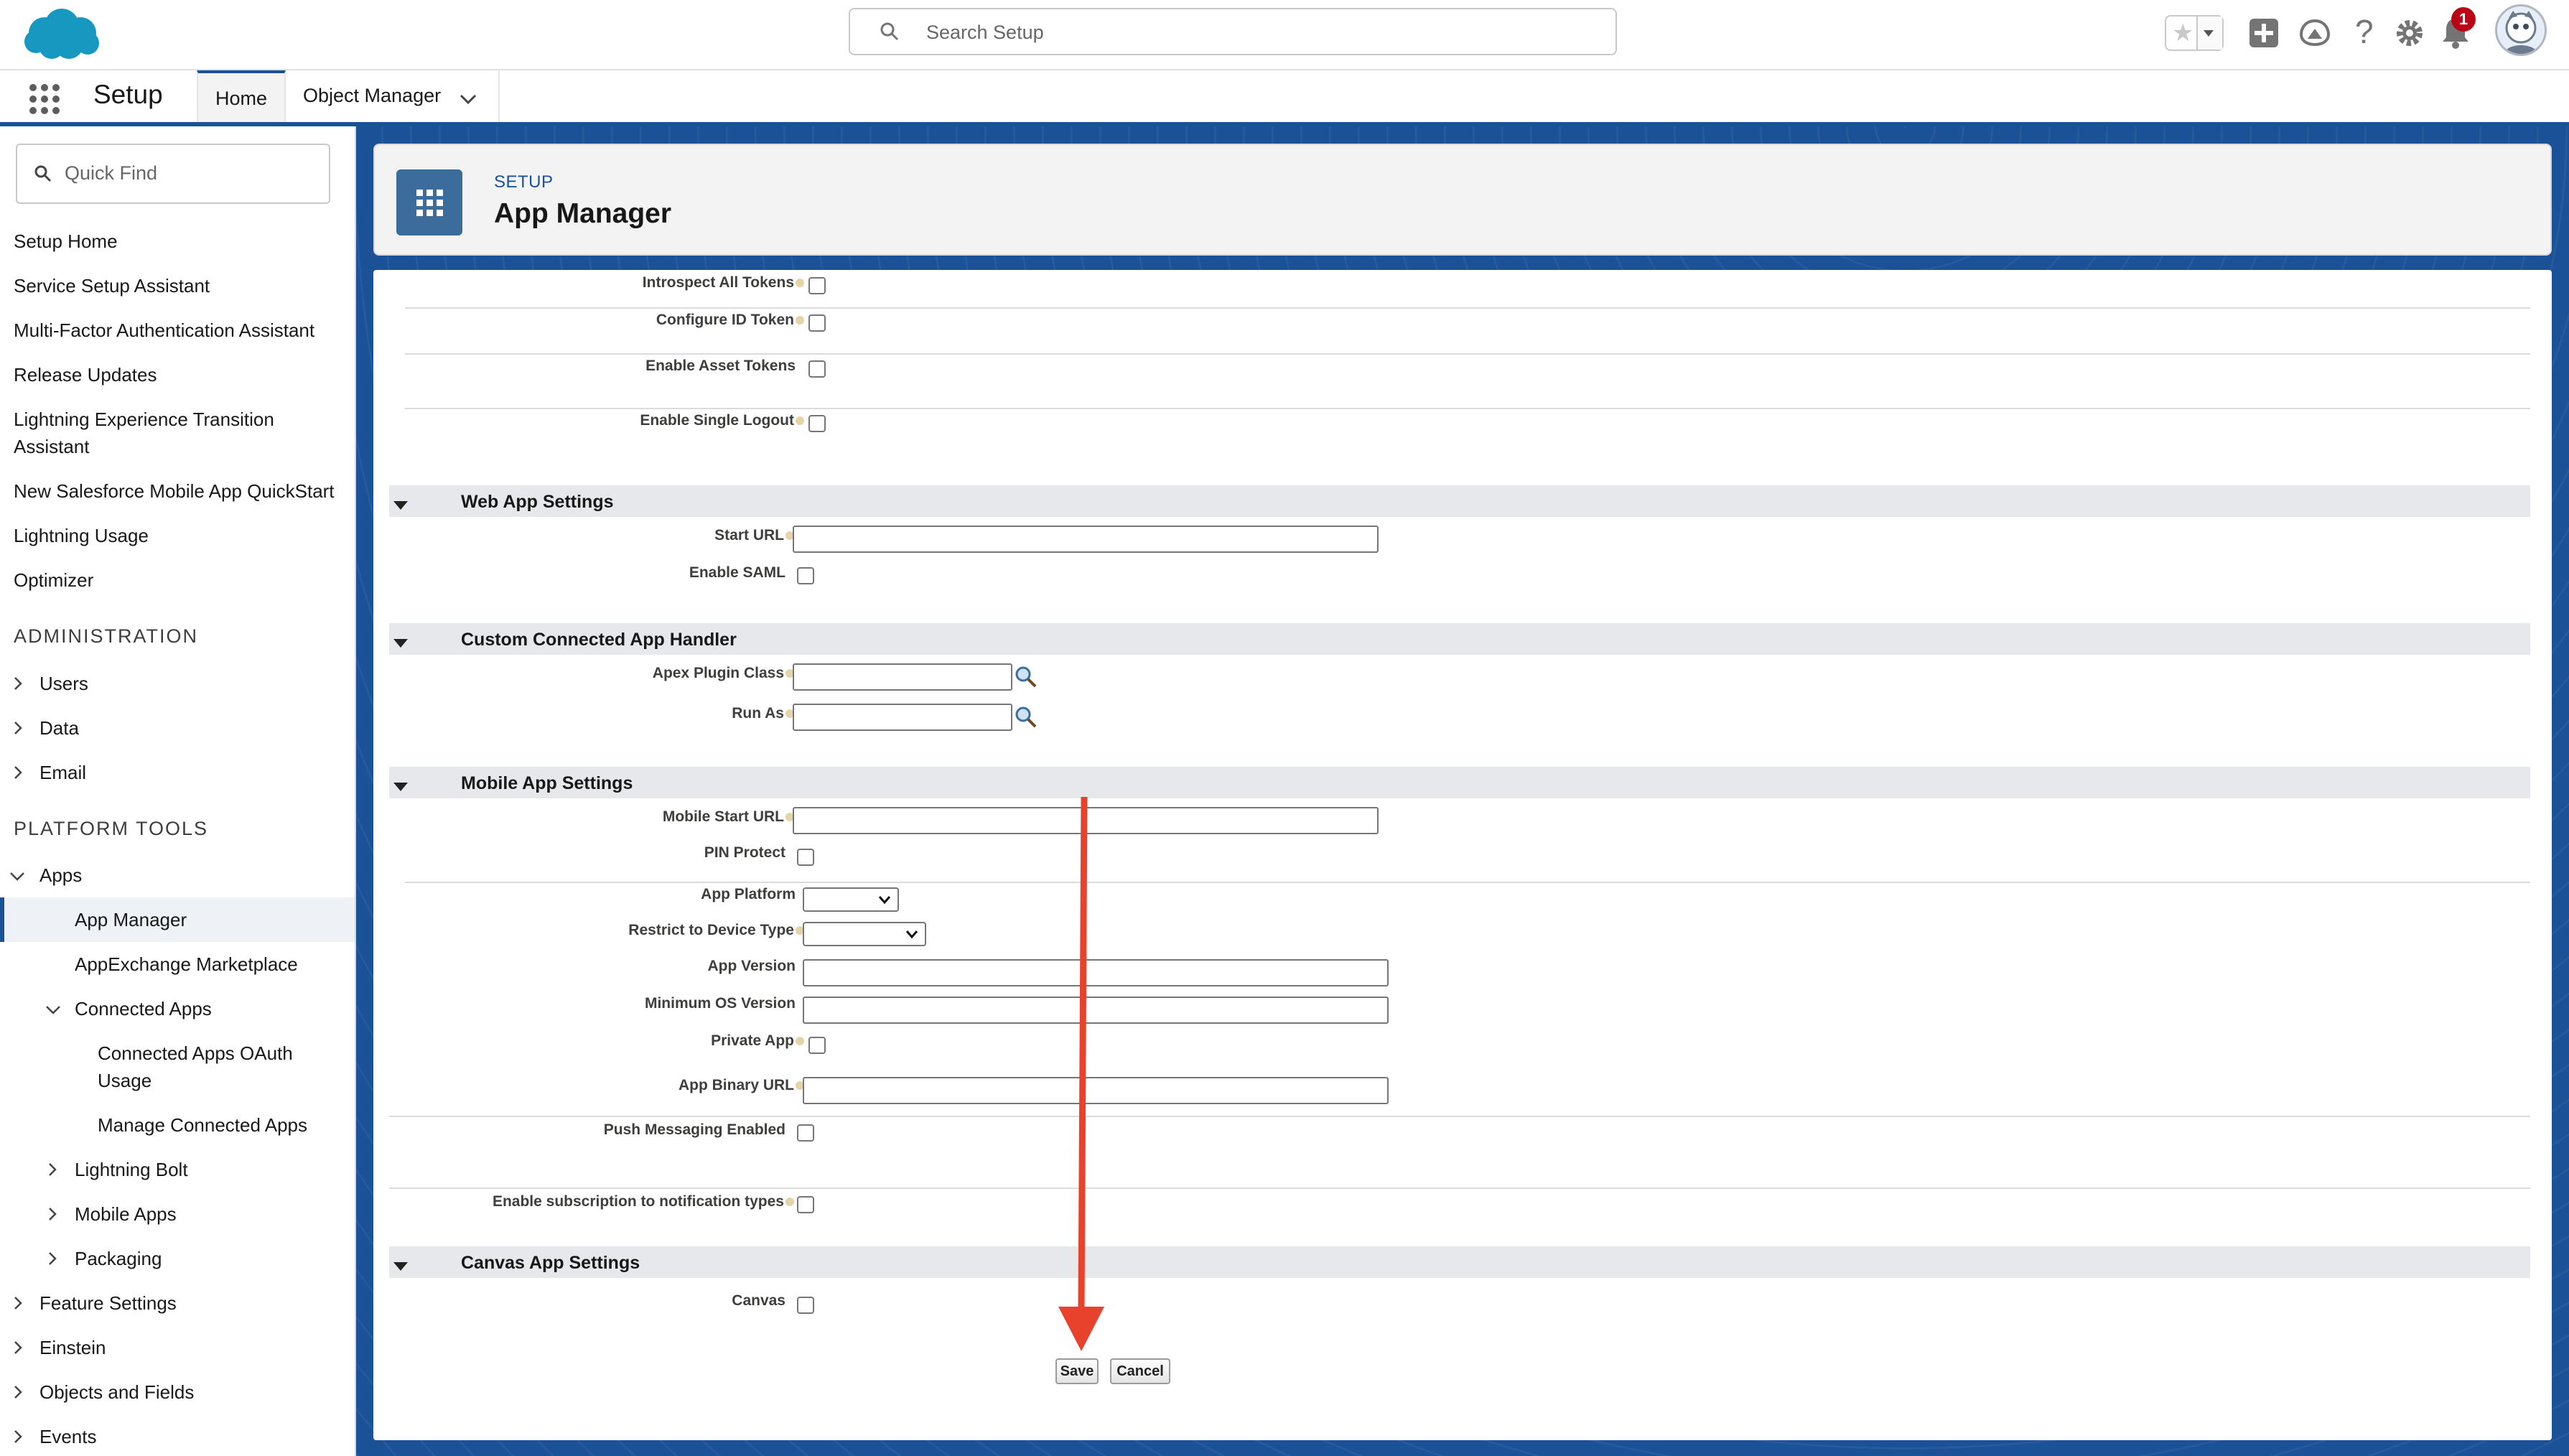 The image size is (2569, 1456). Describe the element at coordinates (2365, 33) in the screenshot. I see `help-icon: ?` at that location.